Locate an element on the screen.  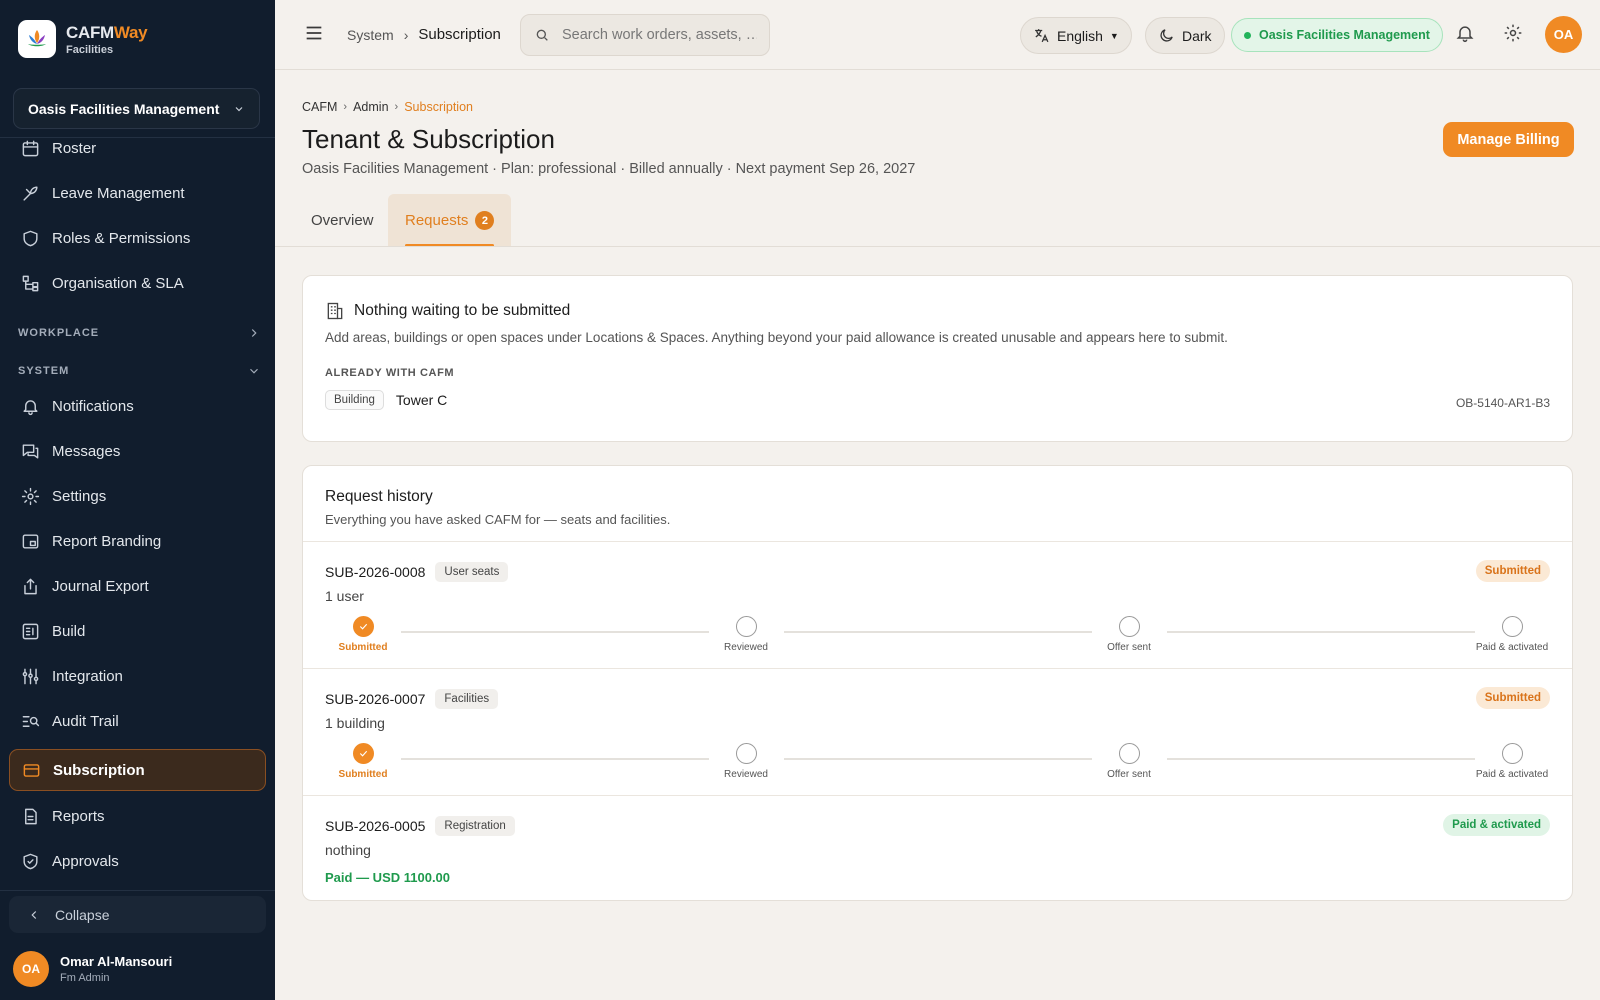
user-profile: OA Omar Al-Mansouri Fm Admin is located at coordinates (92, 969).